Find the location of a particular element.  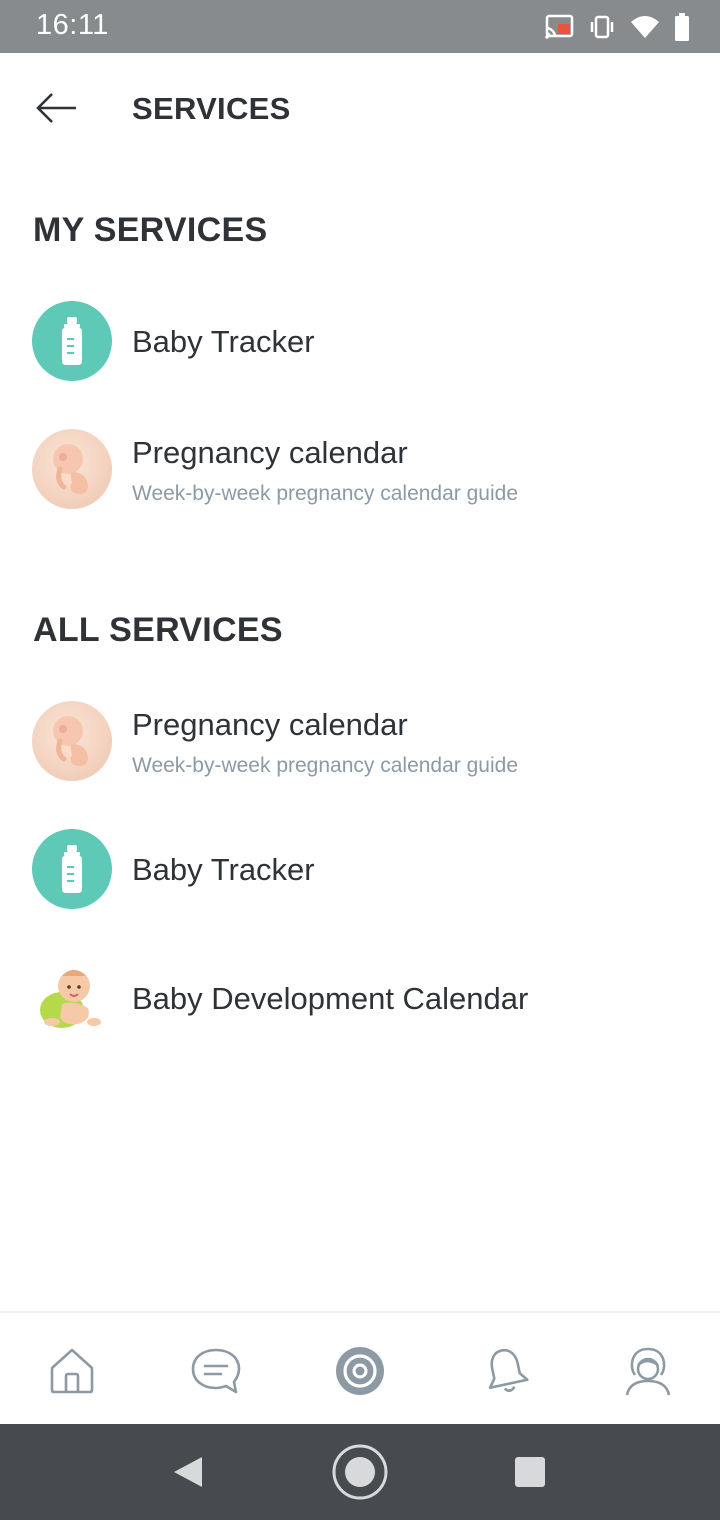

chat-icon is located at coordinates (216, 1371).